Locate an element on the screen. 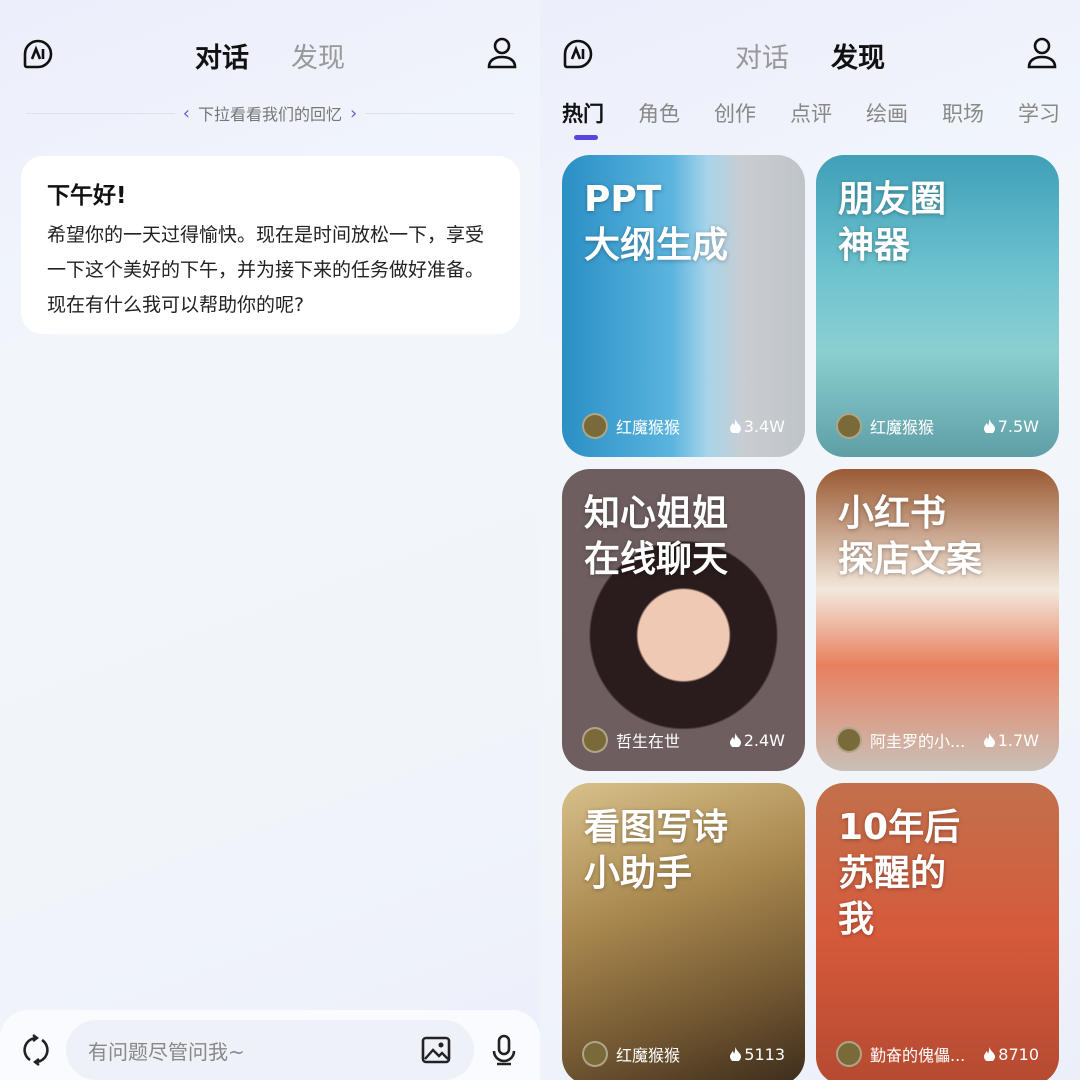  category-create: 创作 is located at coordinates (735, 113).